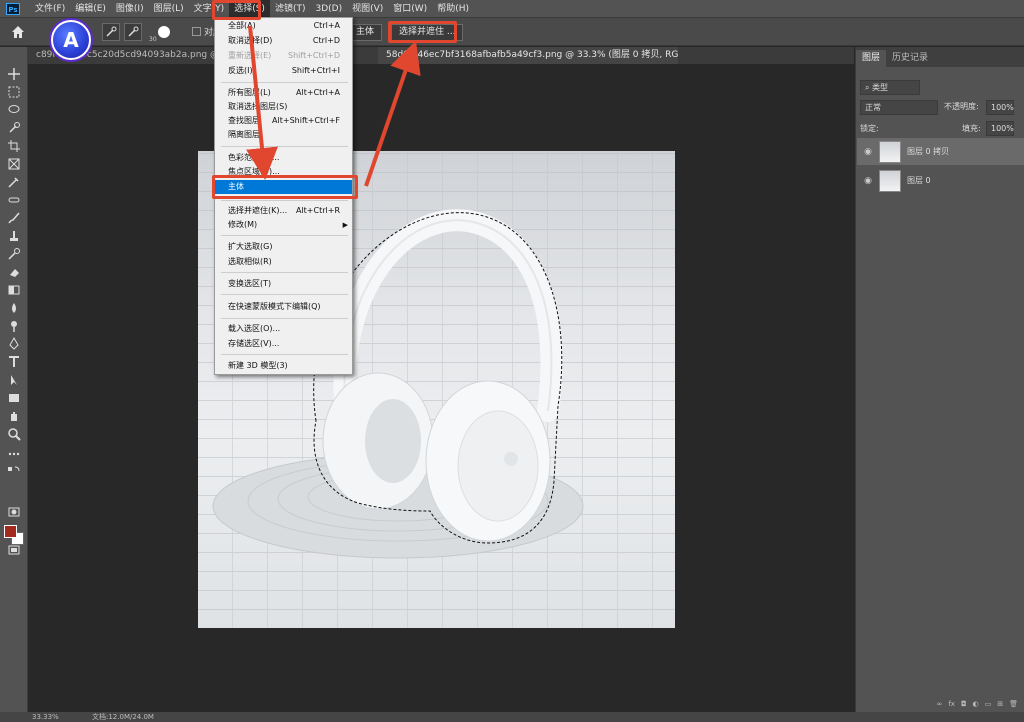 This screenshot has width=1024, height=722. Describe the element at coordinates (1000, 706) in the screenshot. I see `new-layer-icon: ⊞` at that location.